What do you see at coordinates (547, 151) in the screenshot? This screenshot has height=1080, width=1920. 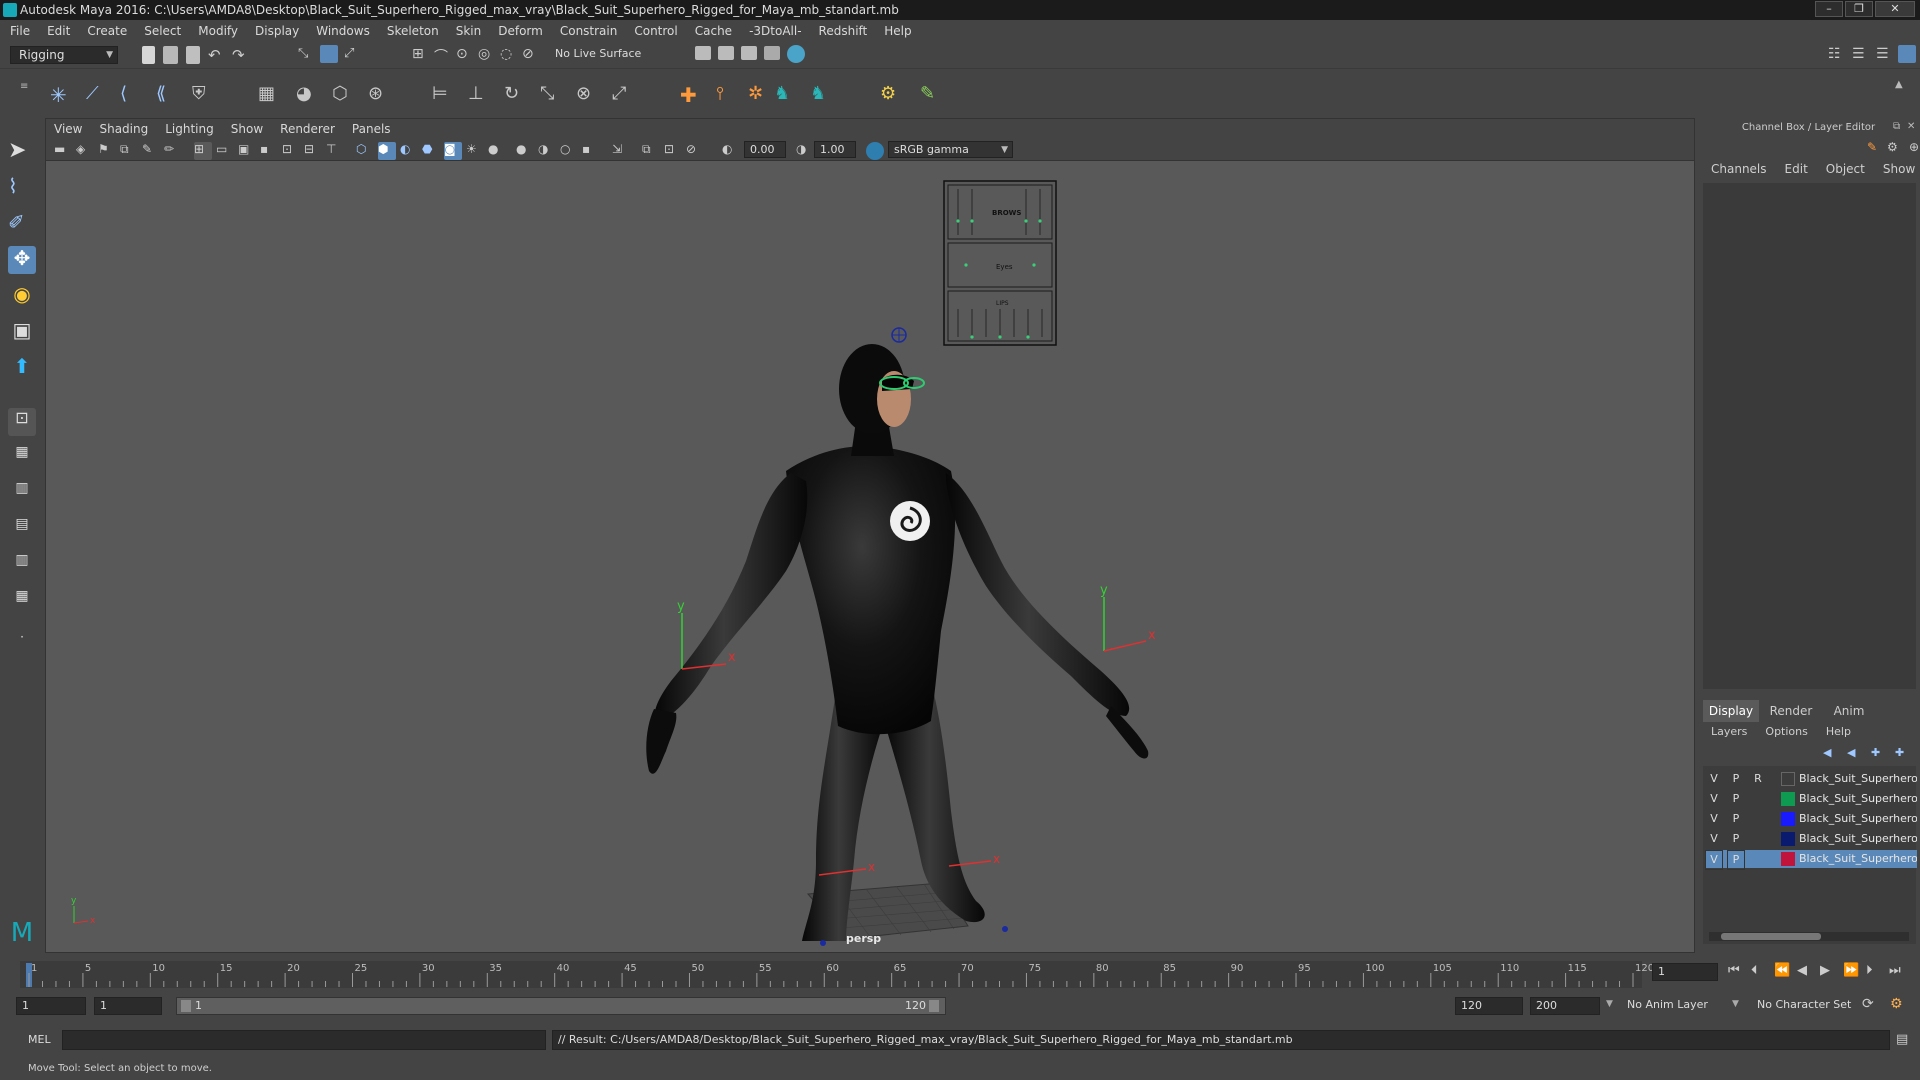 I see `multisample-aa-icon: ◑` at bounding box center [547, 151].